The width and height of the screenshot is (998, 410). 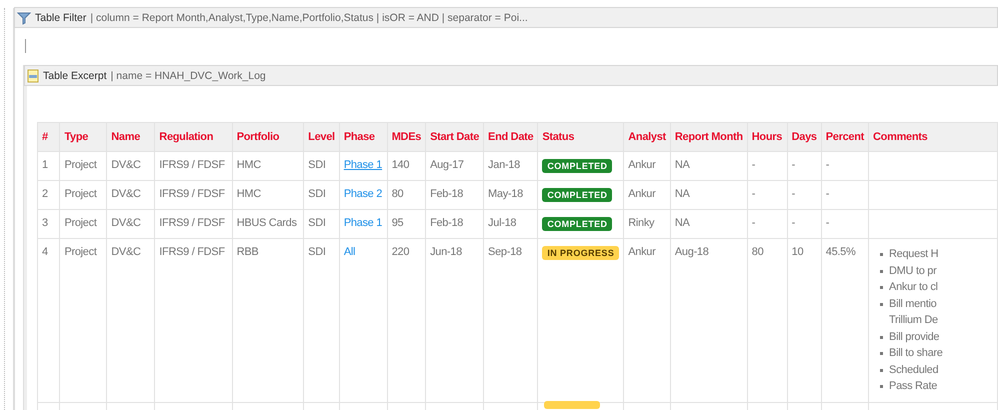 What do you see at coordinates (406, 320) in the screenshot?
I see `mdes-cell: 220` at bounding box center [406, 320].